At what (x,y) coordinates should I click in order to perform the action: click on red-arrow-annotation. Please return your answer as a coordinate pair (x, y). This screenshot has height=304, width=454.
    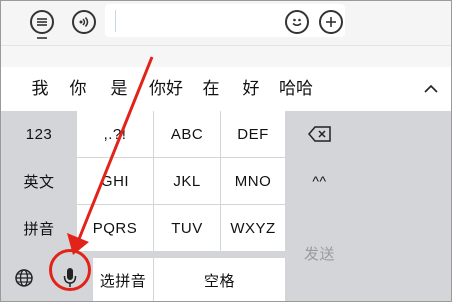
    Looking at the image, I should click on (110, 155).